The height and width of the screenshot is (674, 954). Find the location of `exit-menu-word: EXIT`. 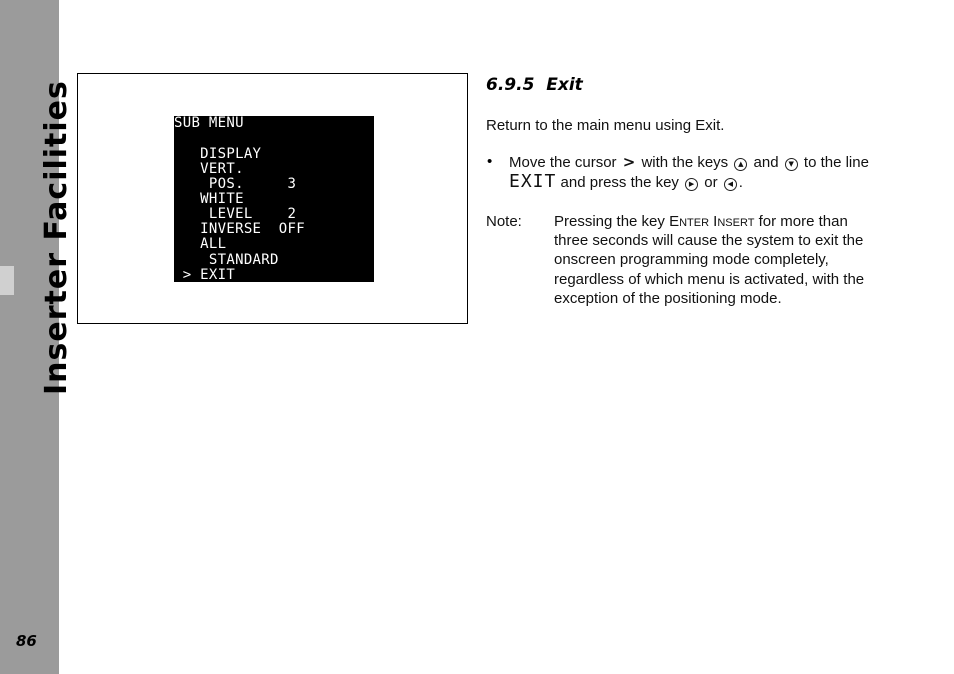

exit-menu-word: EXIT is located at coordinates (533, 181).